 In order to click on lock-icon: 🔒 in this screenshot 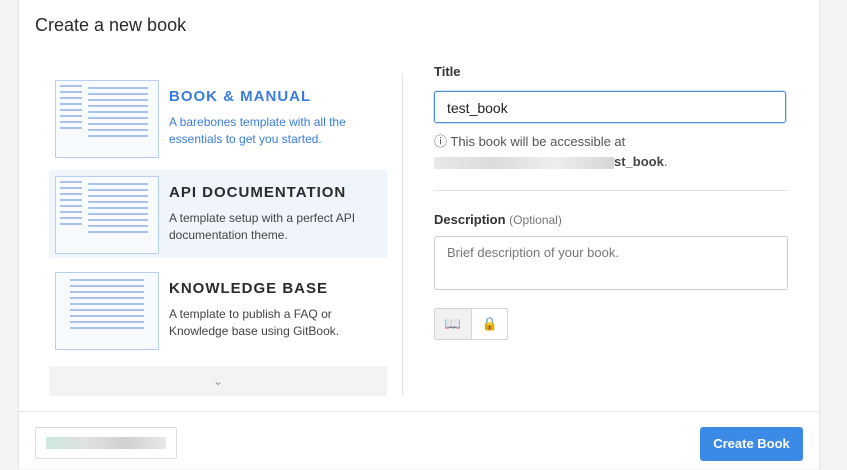, I will do `click(490, 324)`.